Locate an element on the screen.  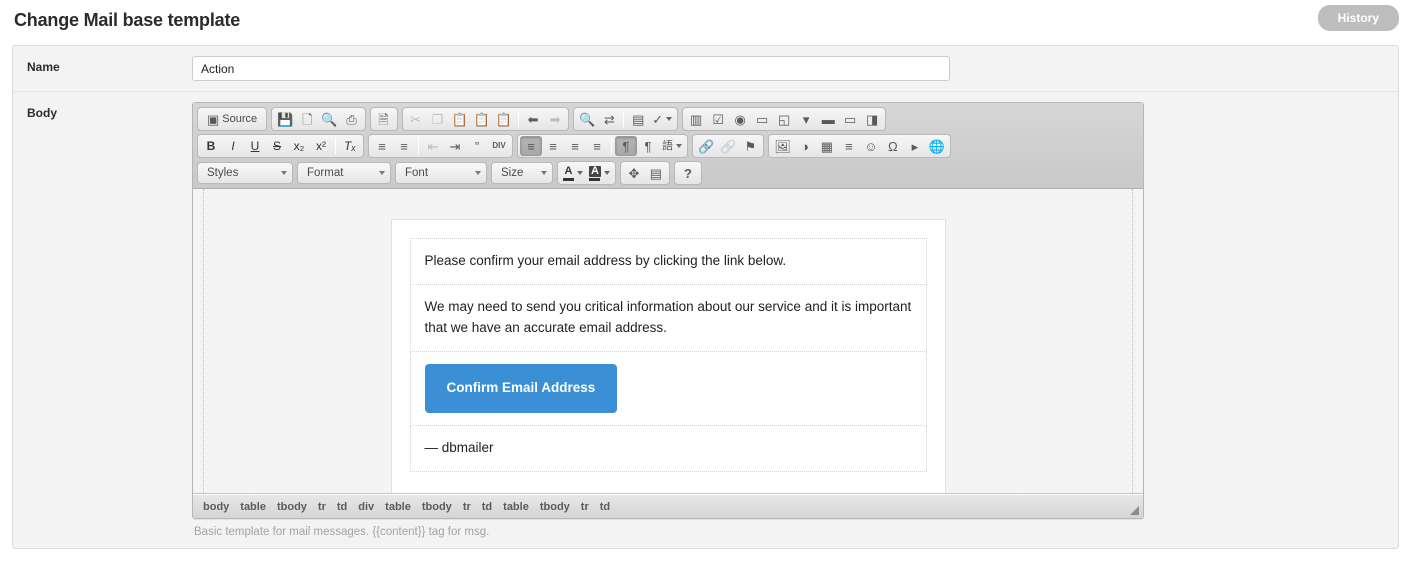
form-icon: ▥ is located at coordinates (696, 119).